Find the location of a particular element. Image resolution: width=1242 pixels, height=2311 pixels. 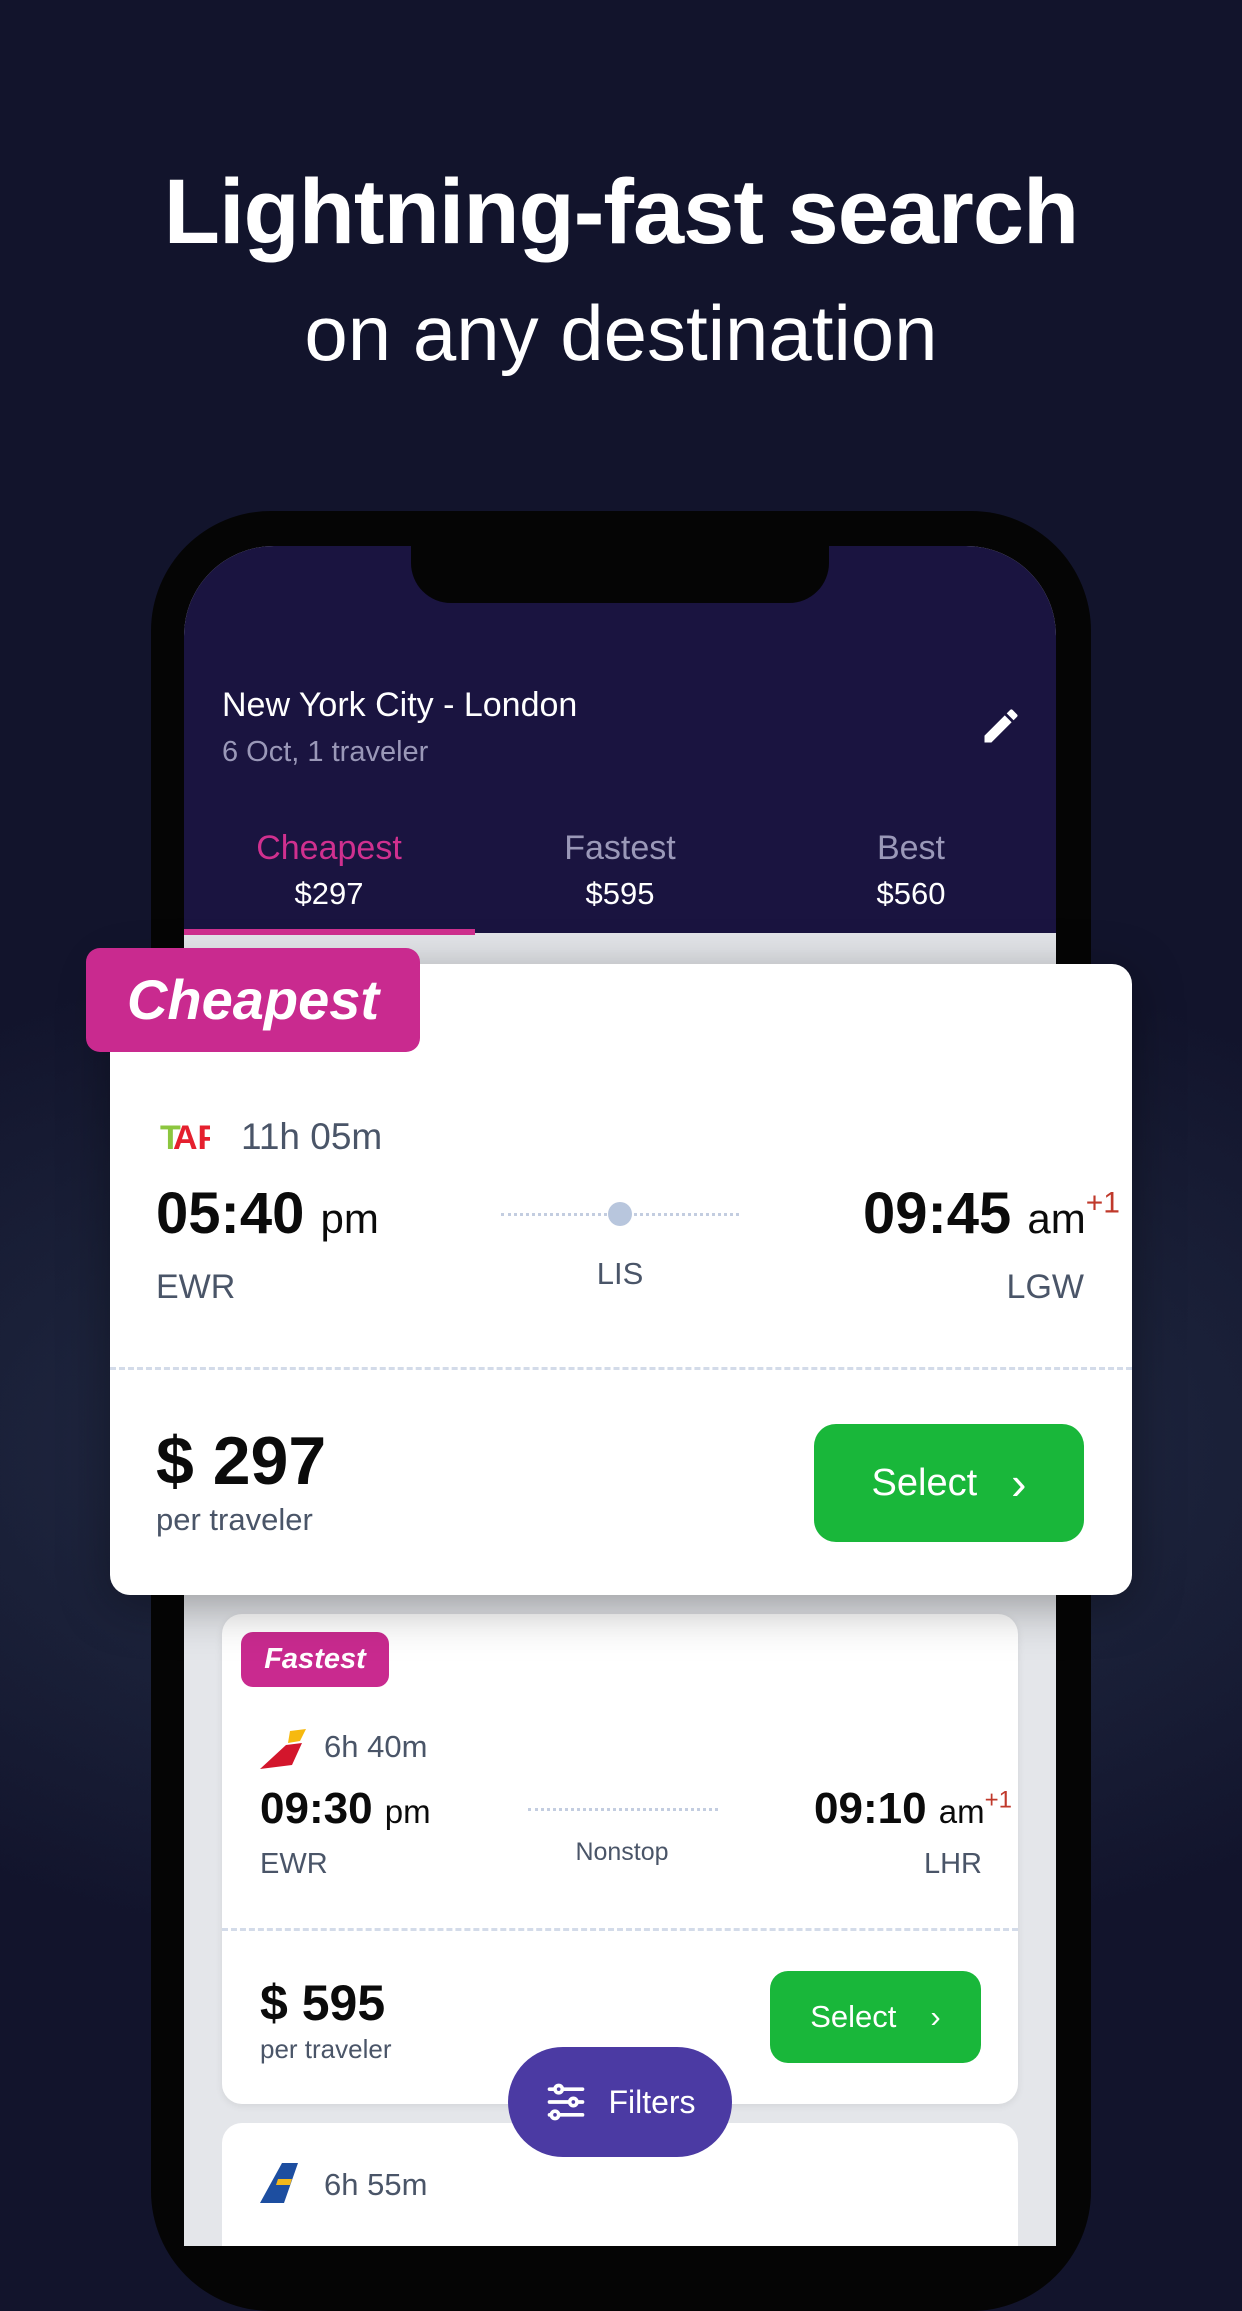

stop-dot is located at coordinates (620, 1214).